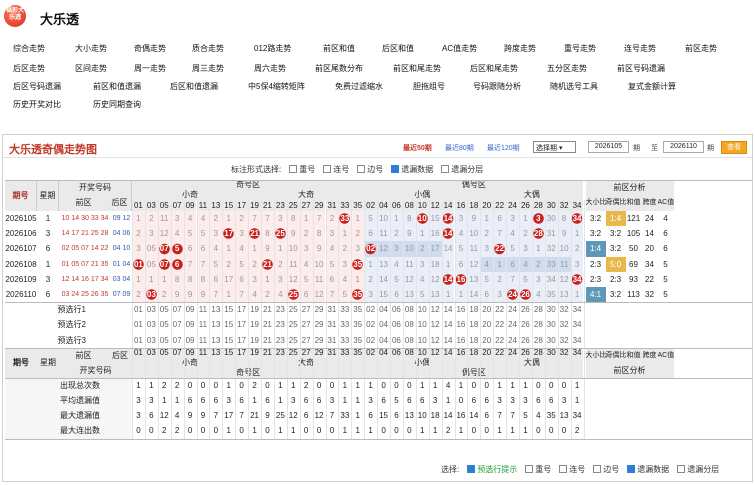 Image resolution: width=755 pixels, height=485 pixels. I want to click on nav-link: 胆拖组号, so click(429, 86).